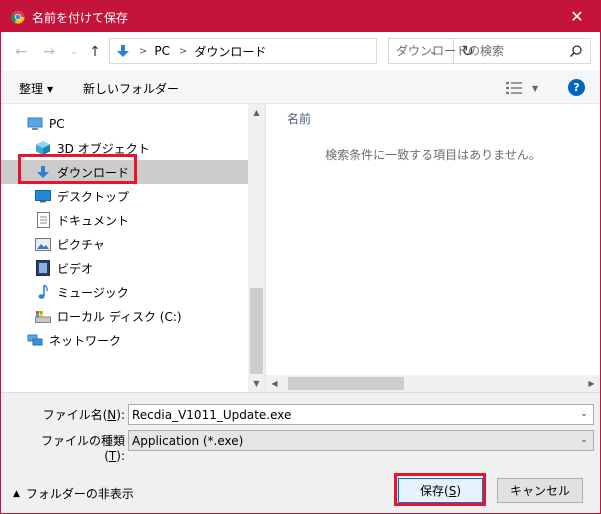 This screenshot has width=601, height=514. I want to click on recent-locations-button: ⌄, so click(74, 52).